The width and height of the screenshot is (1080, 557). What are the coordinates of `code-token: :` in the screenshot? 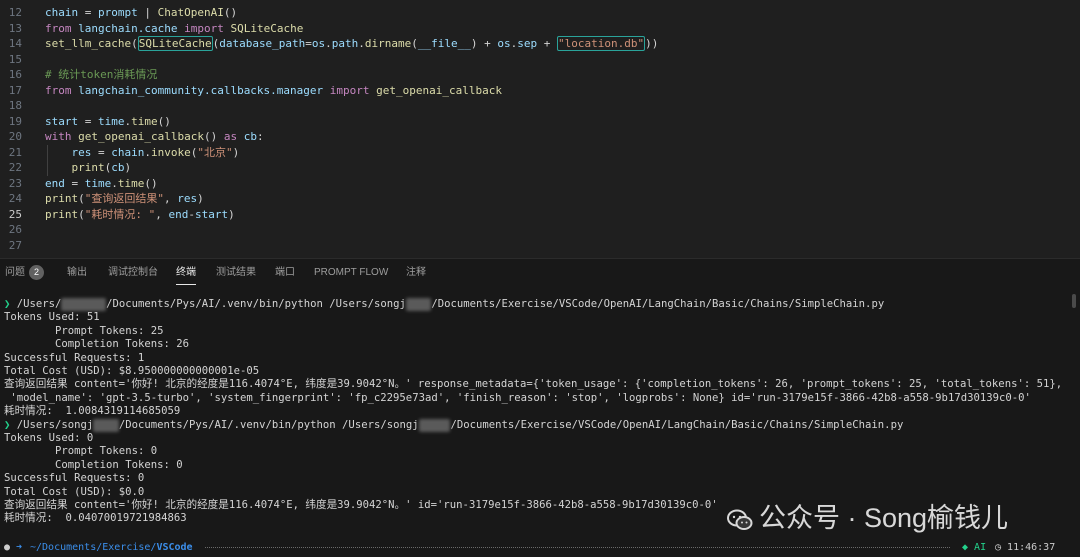 It's located at (260, 136).